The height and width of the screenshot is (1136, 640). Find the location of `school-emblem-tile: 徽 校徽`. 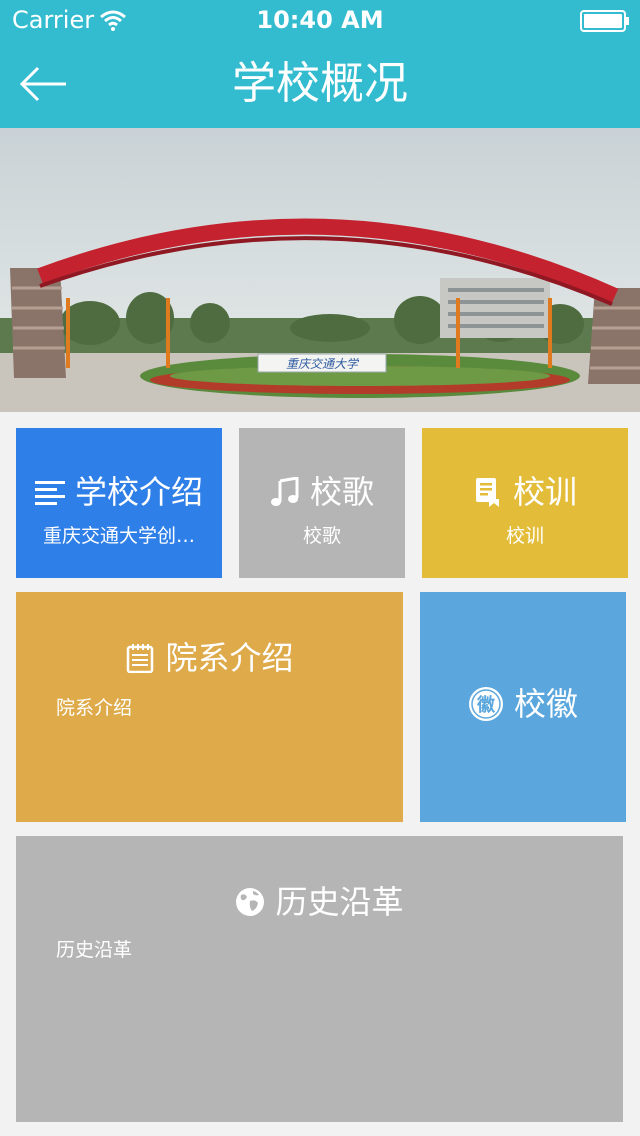

school-emblem-tile: 徽 校徽 is located at coordinates (523, 707).